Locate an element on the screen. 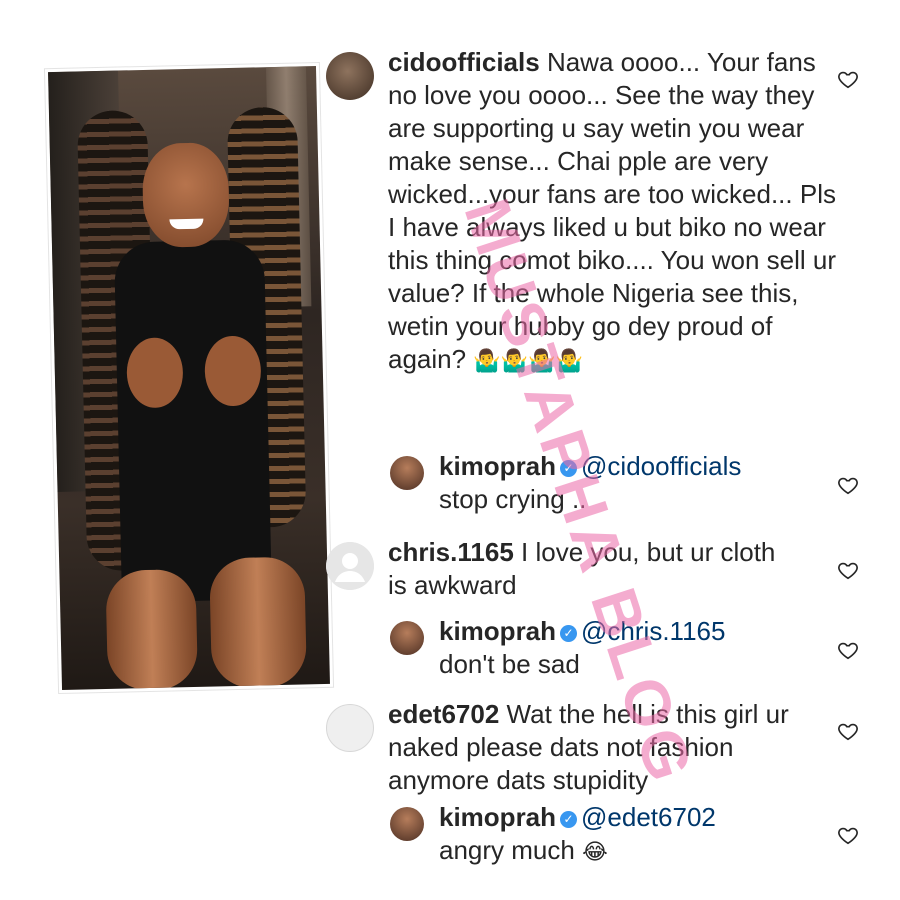 The image size is (900, 900). mention-link: @chris.1165 is located at coordinates (653, 631).